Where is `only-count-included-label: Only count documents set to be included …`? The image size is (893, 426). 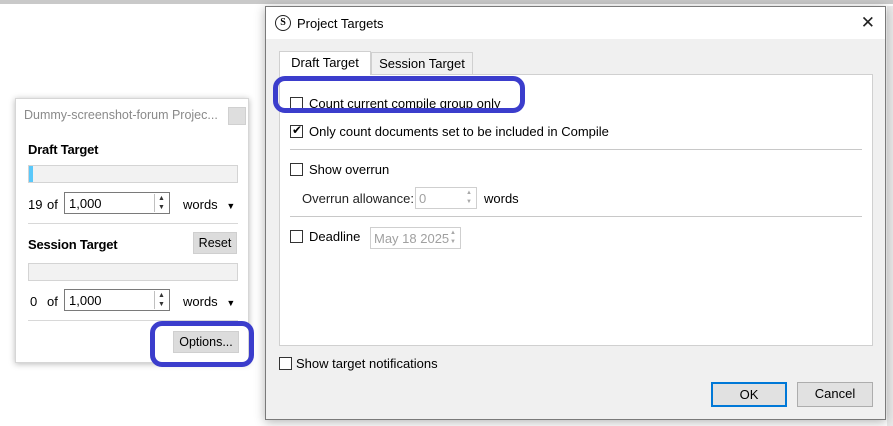 only-count-included-label: Only count documents set to be included … is located at coordinates (459, 131).